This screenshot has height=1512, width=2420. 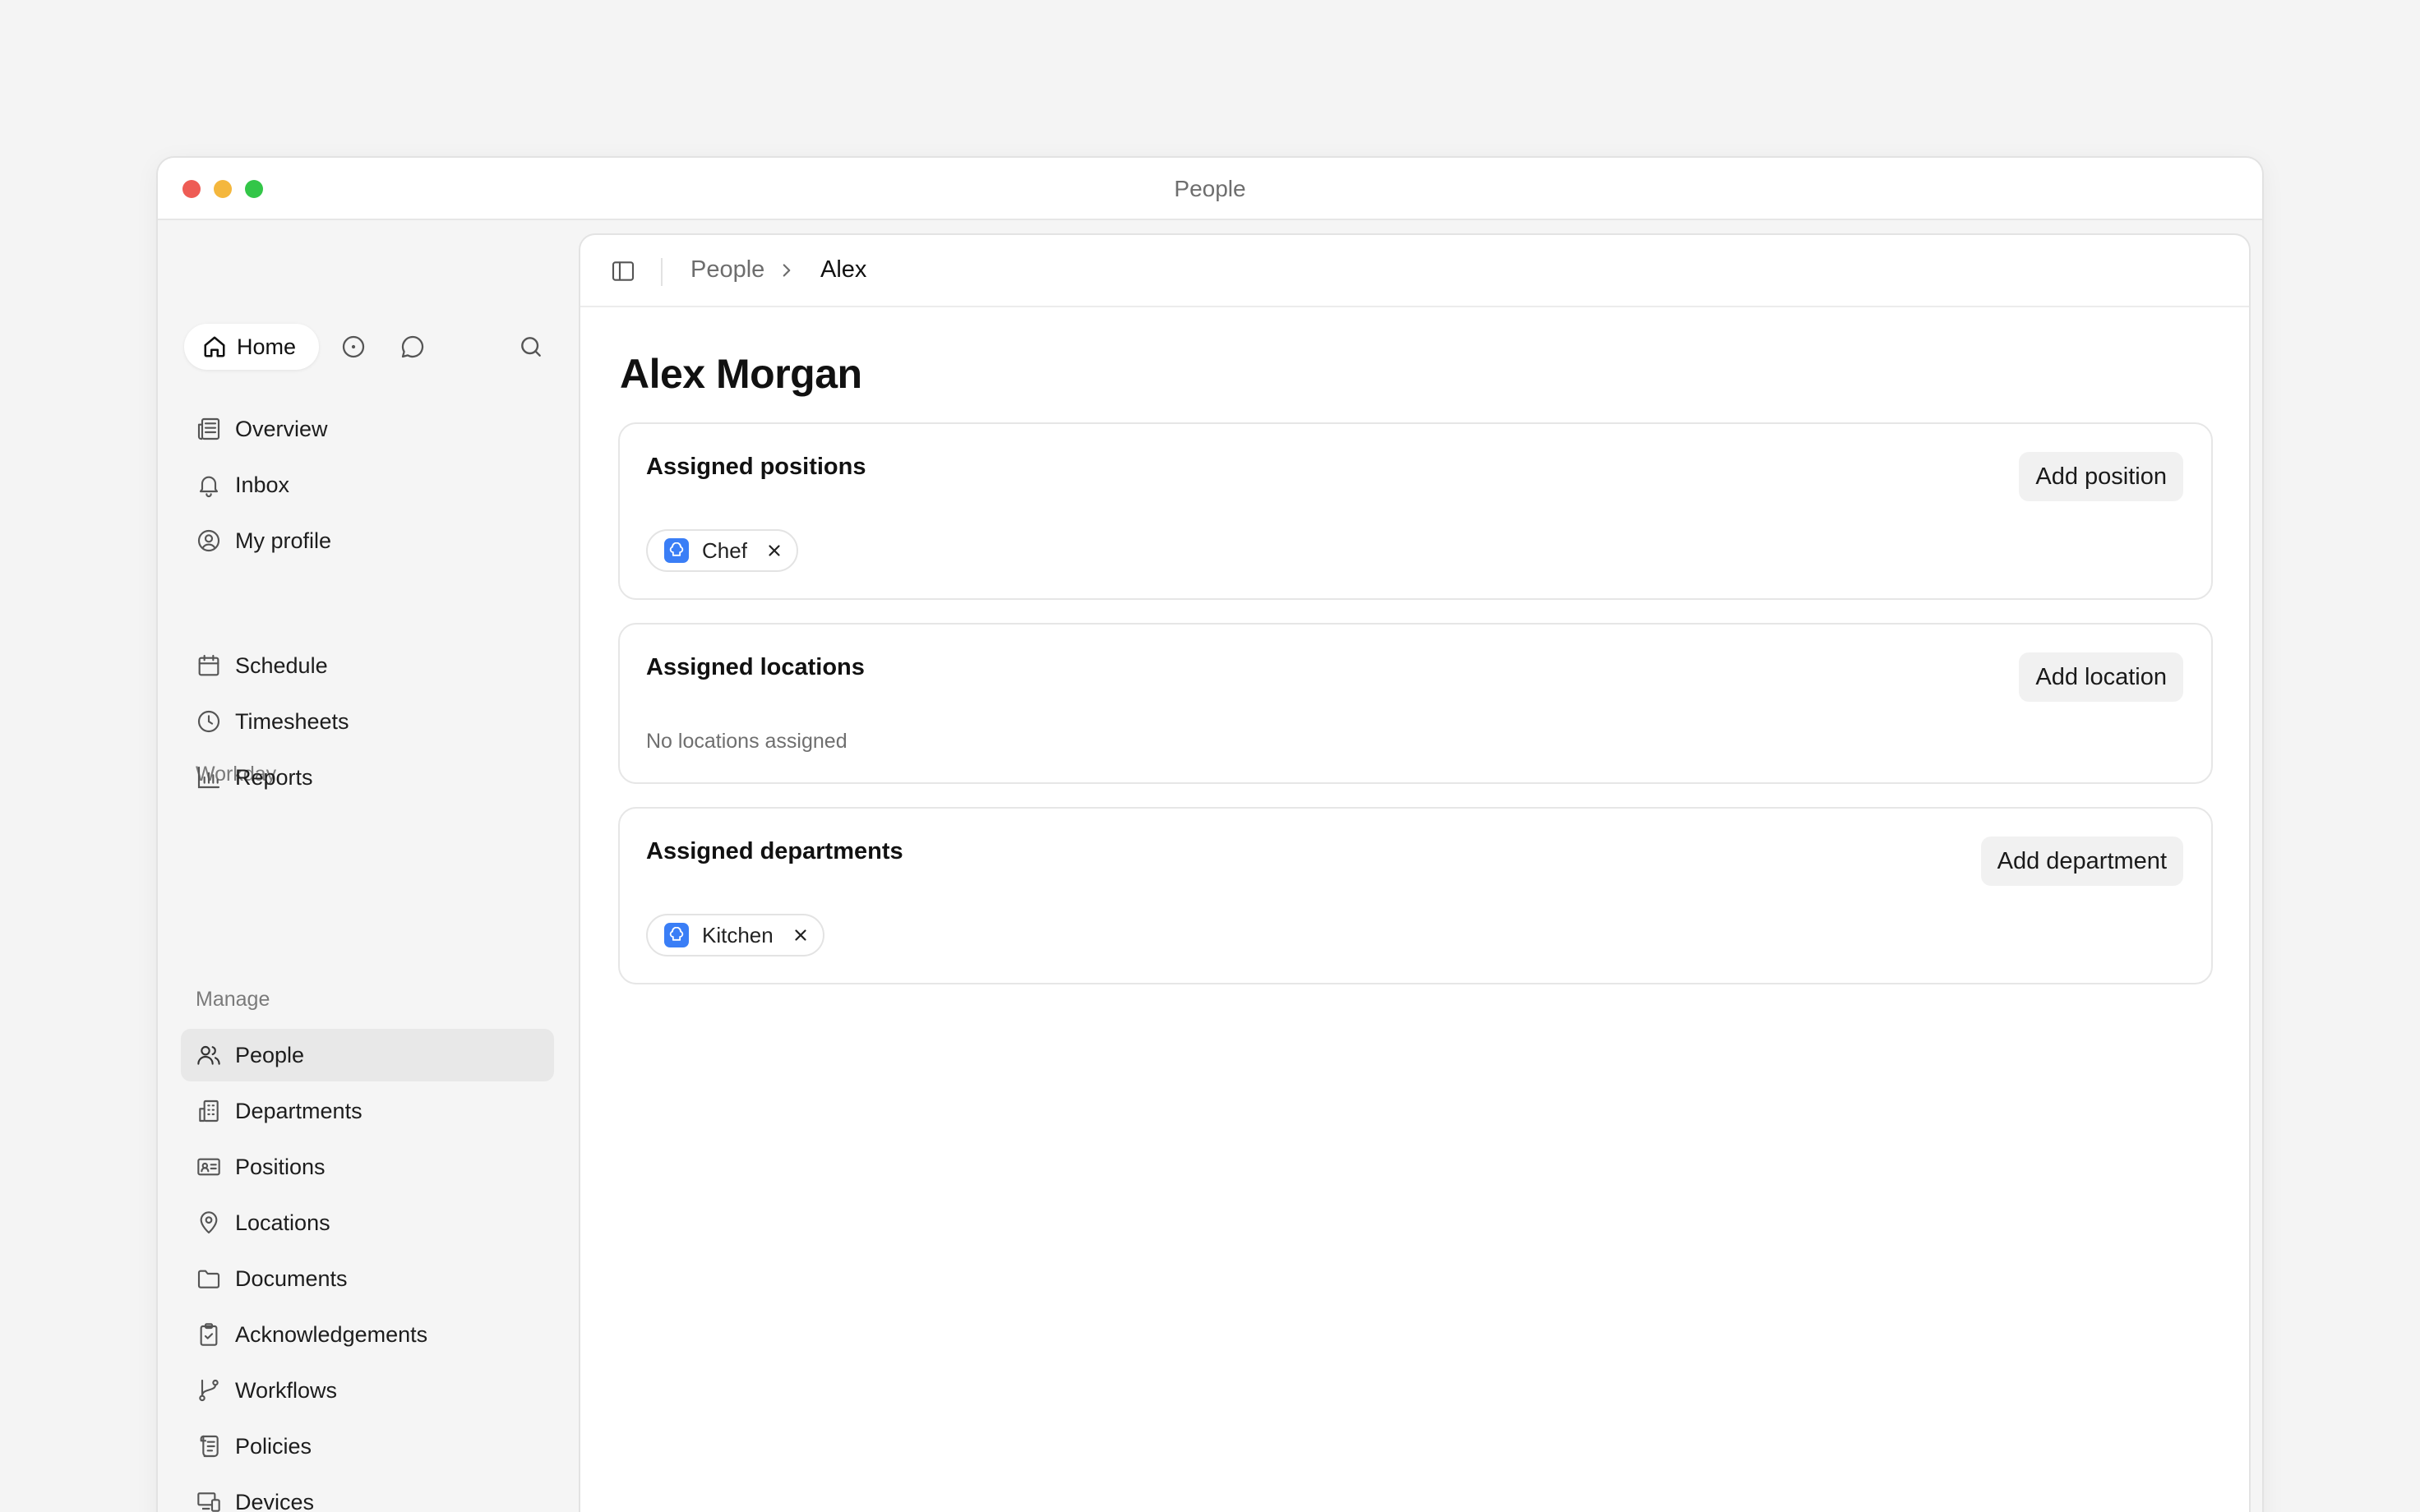 What do you see at coordinates (208, 777) in the screenshot?
I see `bar-chart-icon` at bounding box center [208, 777].